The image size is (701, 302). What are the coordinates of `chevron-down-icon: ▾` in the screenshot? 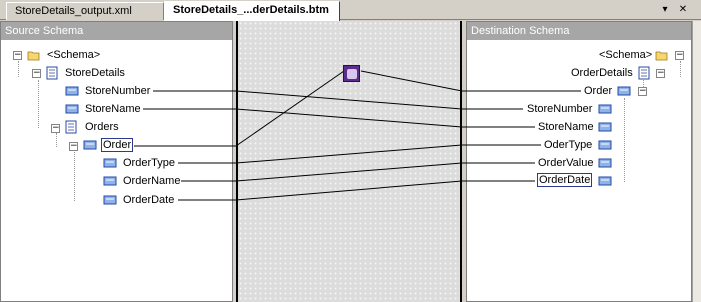 It's located at (665, 10).